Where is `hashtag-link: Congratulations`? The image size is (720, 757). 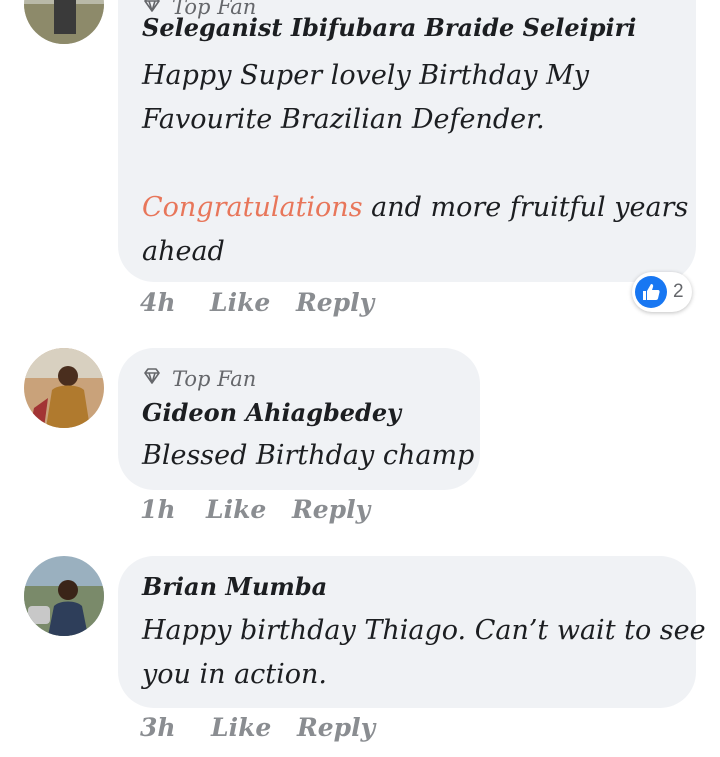 hashtag-link: Congratulations is located at coordinates (252, 207).